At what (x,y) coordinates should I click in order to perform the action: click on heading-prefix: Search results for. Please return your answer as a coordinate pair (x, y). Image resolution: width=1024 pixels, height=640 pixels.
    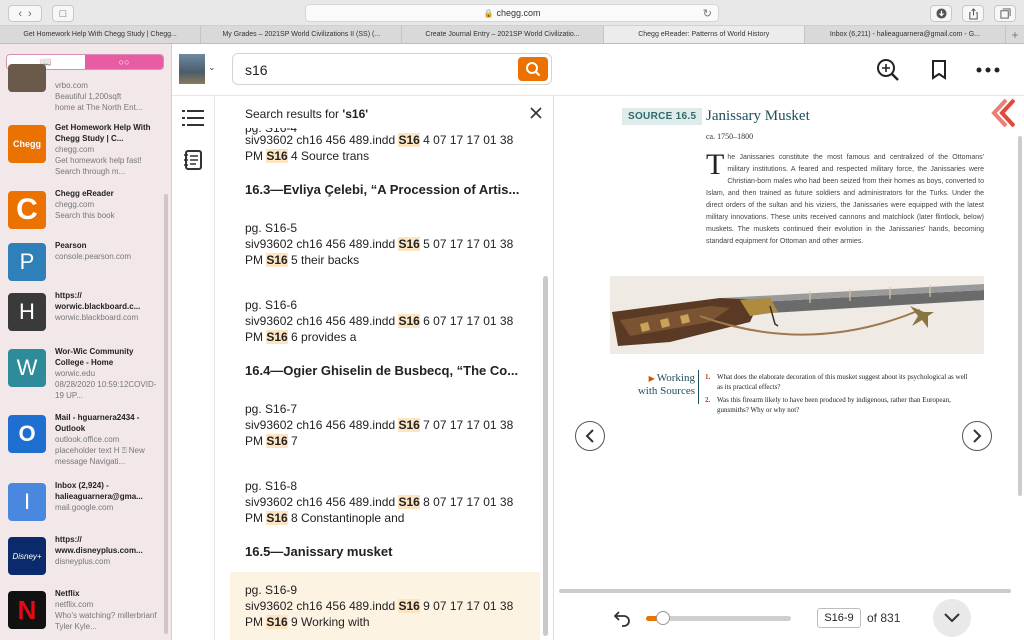
    Looking at the image, I should click on (294, 114).